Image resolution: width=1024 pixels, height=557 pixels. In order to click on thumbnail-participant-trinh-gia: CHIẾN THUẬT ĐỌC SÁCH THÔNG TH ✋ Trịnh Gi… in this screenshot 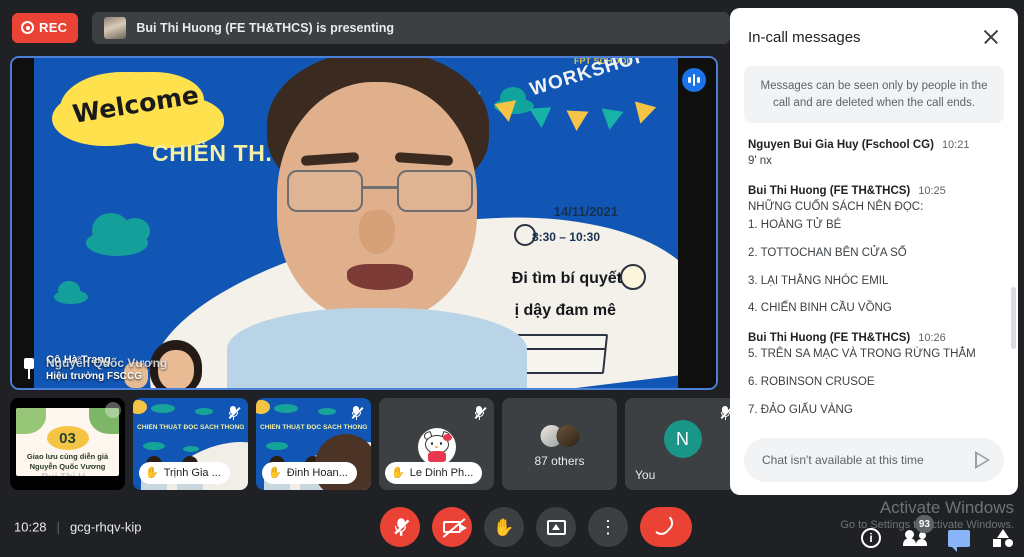, I will do `click(190, 444)`.